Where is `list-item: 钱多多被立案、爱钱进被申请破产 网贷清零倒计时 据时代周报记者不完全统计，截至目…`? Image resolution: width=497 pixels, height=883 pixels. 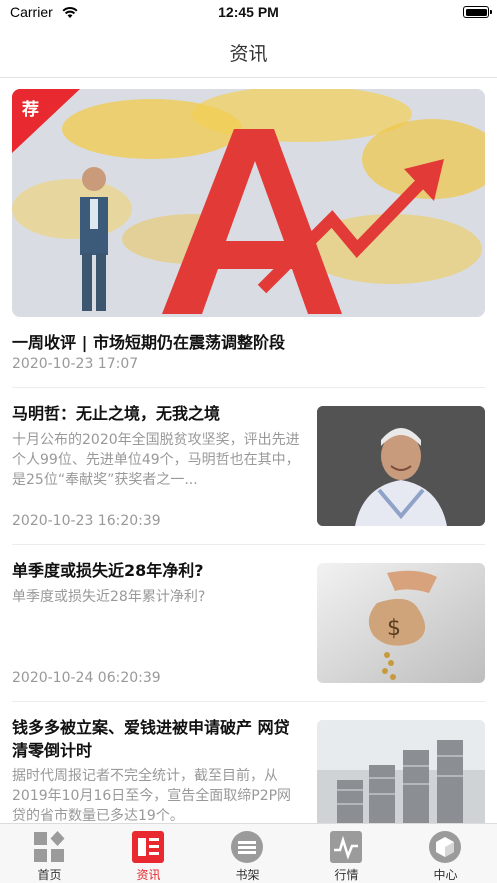
list-item: 钱多多被立案、爱钱进被申请破产 网贷清零倒计时 据时代周报记者不完全统计，截至目… is located at coordinates (248, 762).